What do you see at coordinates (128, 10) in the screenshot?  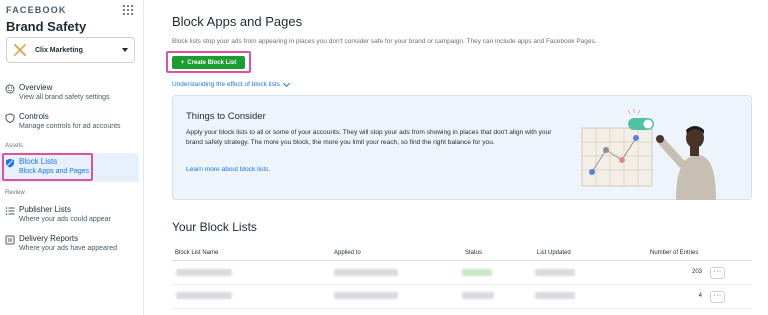 I see `apps-grid-icon` at bounding box center [128, 10].